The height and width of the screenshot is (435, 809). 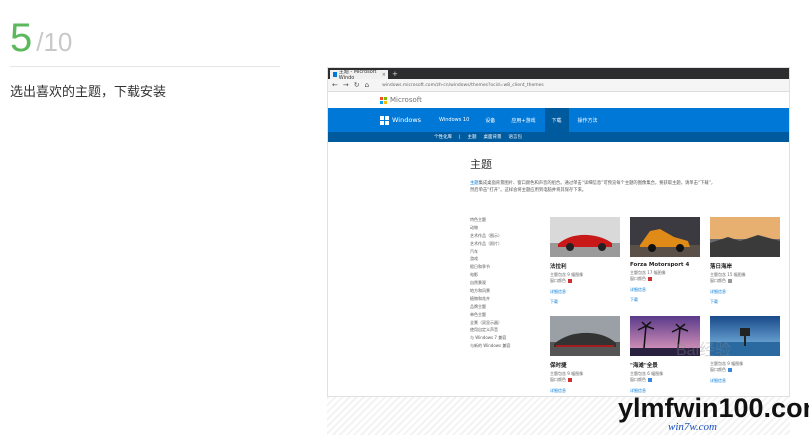 What do you see at coordinates (505, 338) in the screenshot?
I see `category-item: 与 Windows 7 兼容` at bounding box center [505, 338].